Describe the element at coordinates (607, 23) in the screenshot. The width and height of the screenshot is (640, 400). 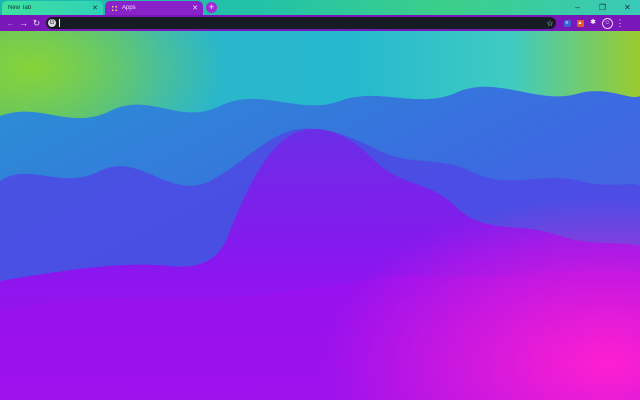
I see `profile-avatar-icon: ☺` at that location.